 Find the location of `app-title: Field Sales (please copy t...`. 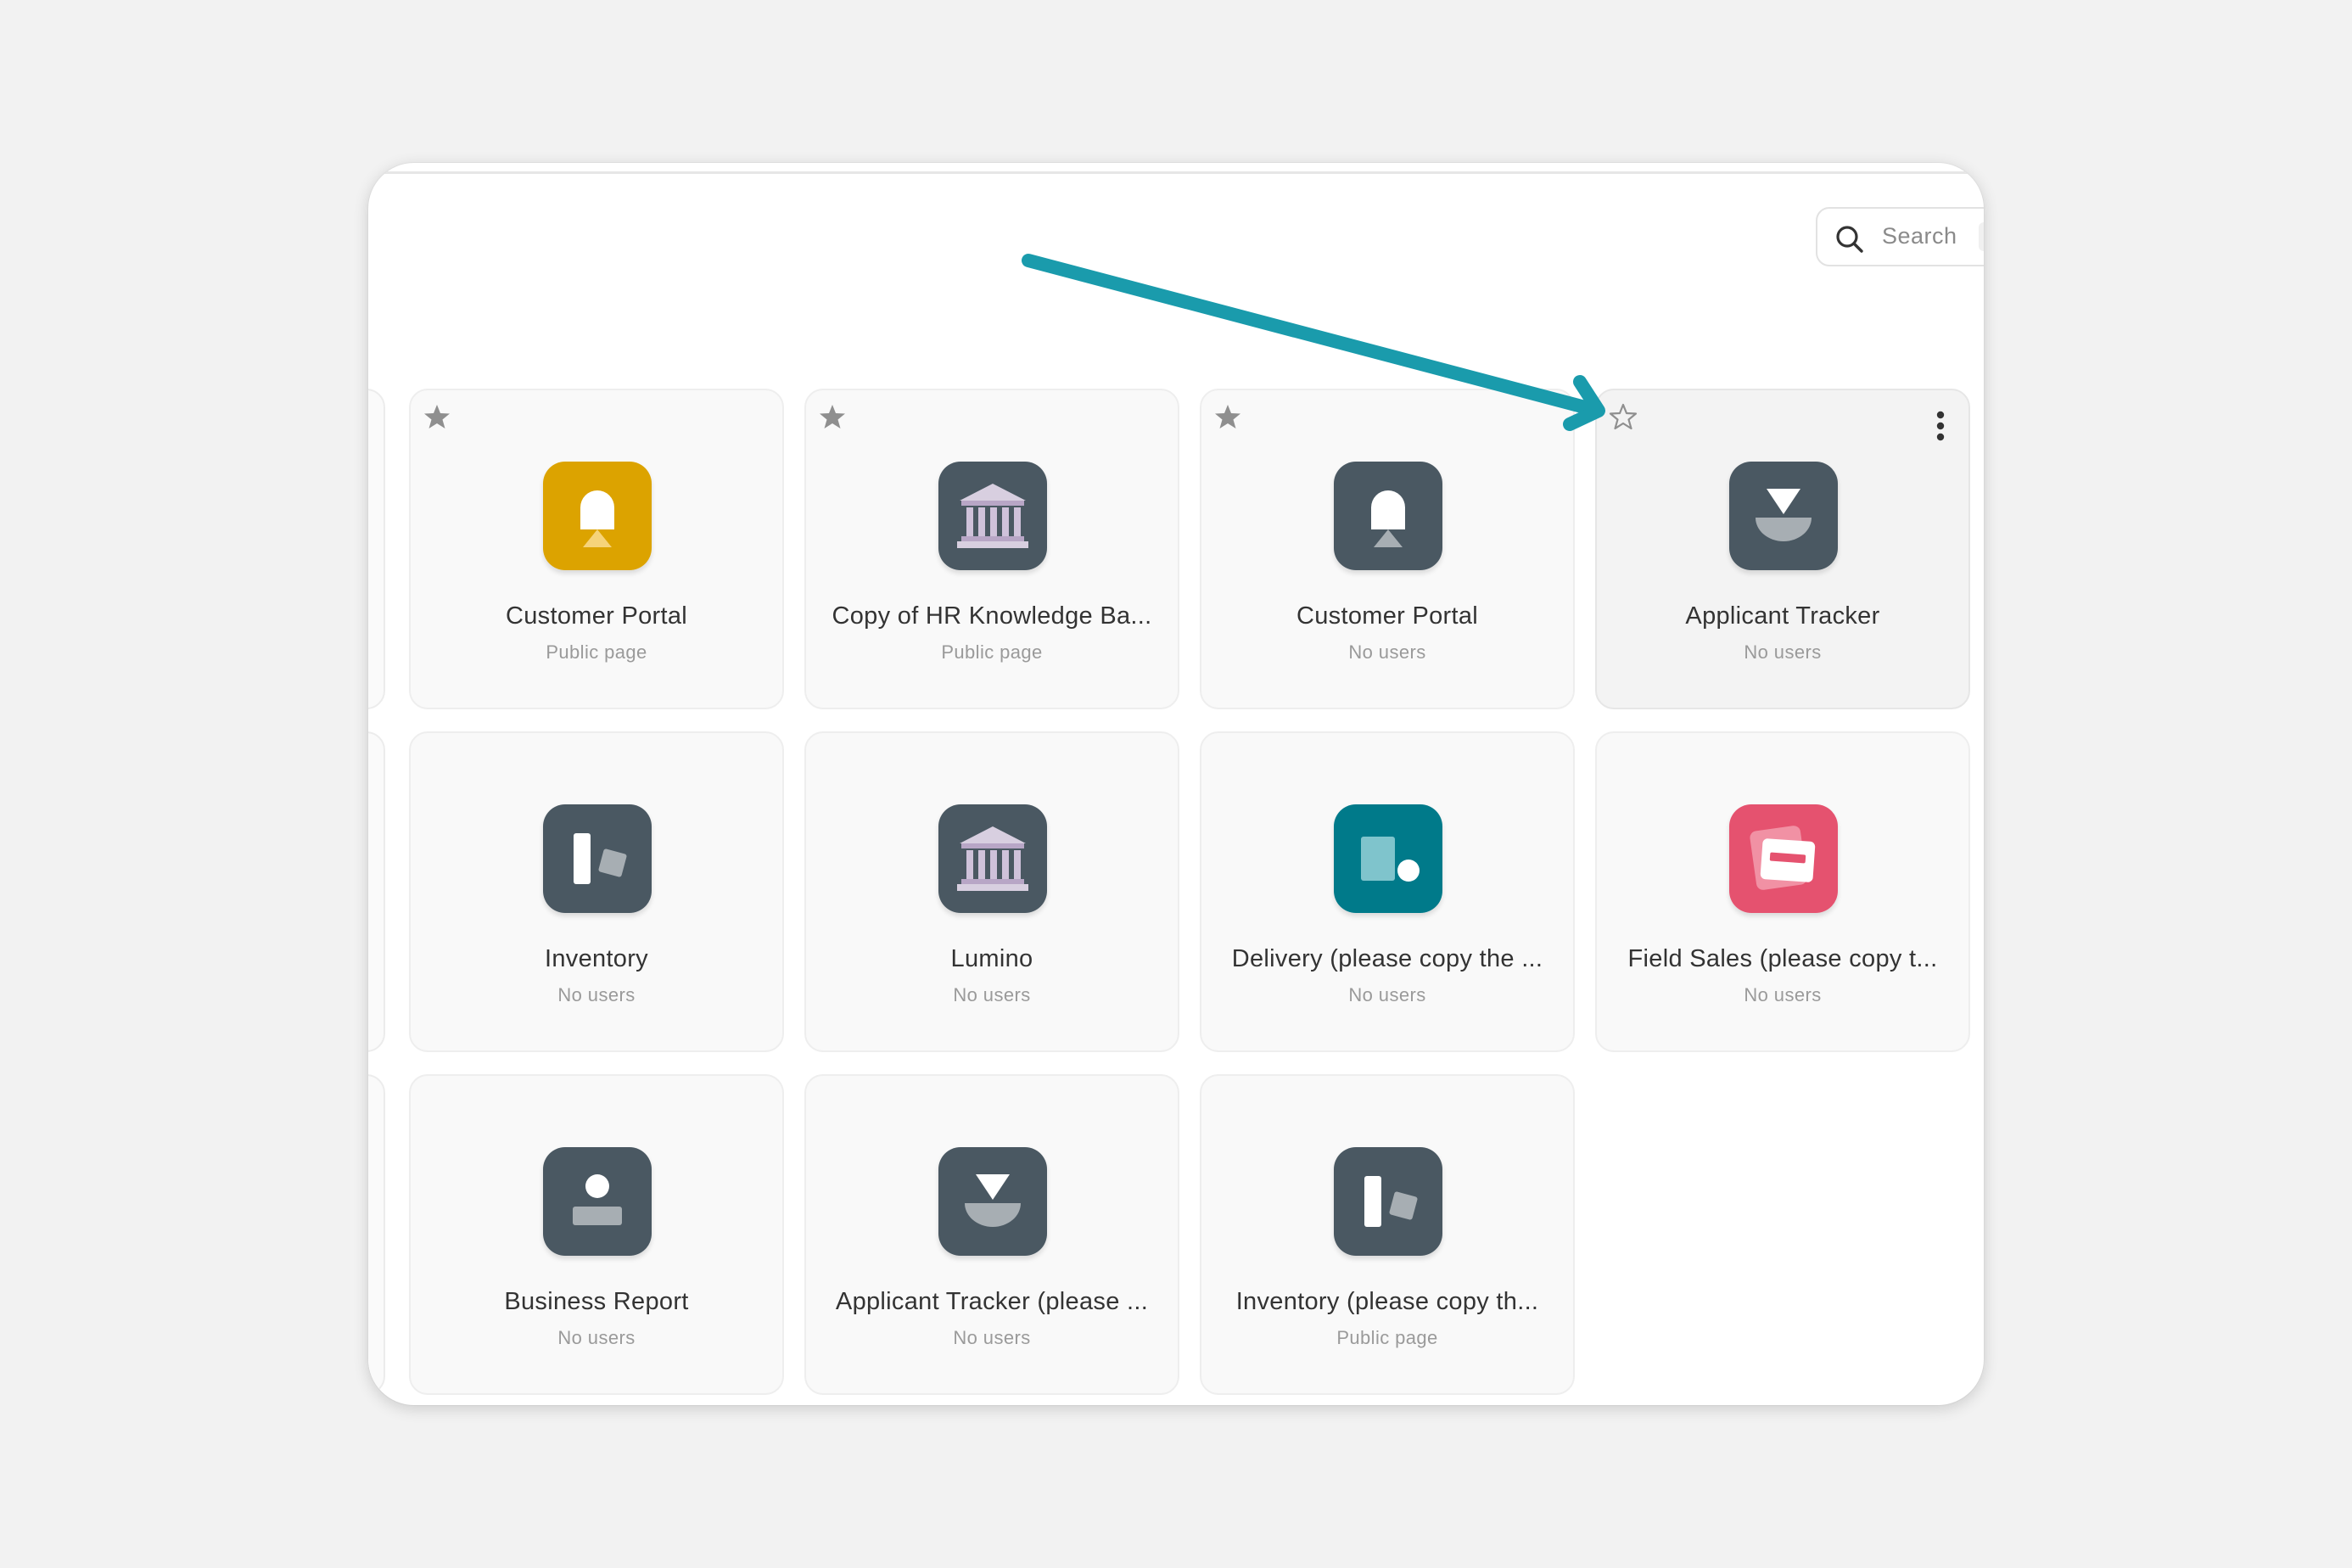

app-title: Field Sales (please copy t... is located at coordinates (1783, 958).